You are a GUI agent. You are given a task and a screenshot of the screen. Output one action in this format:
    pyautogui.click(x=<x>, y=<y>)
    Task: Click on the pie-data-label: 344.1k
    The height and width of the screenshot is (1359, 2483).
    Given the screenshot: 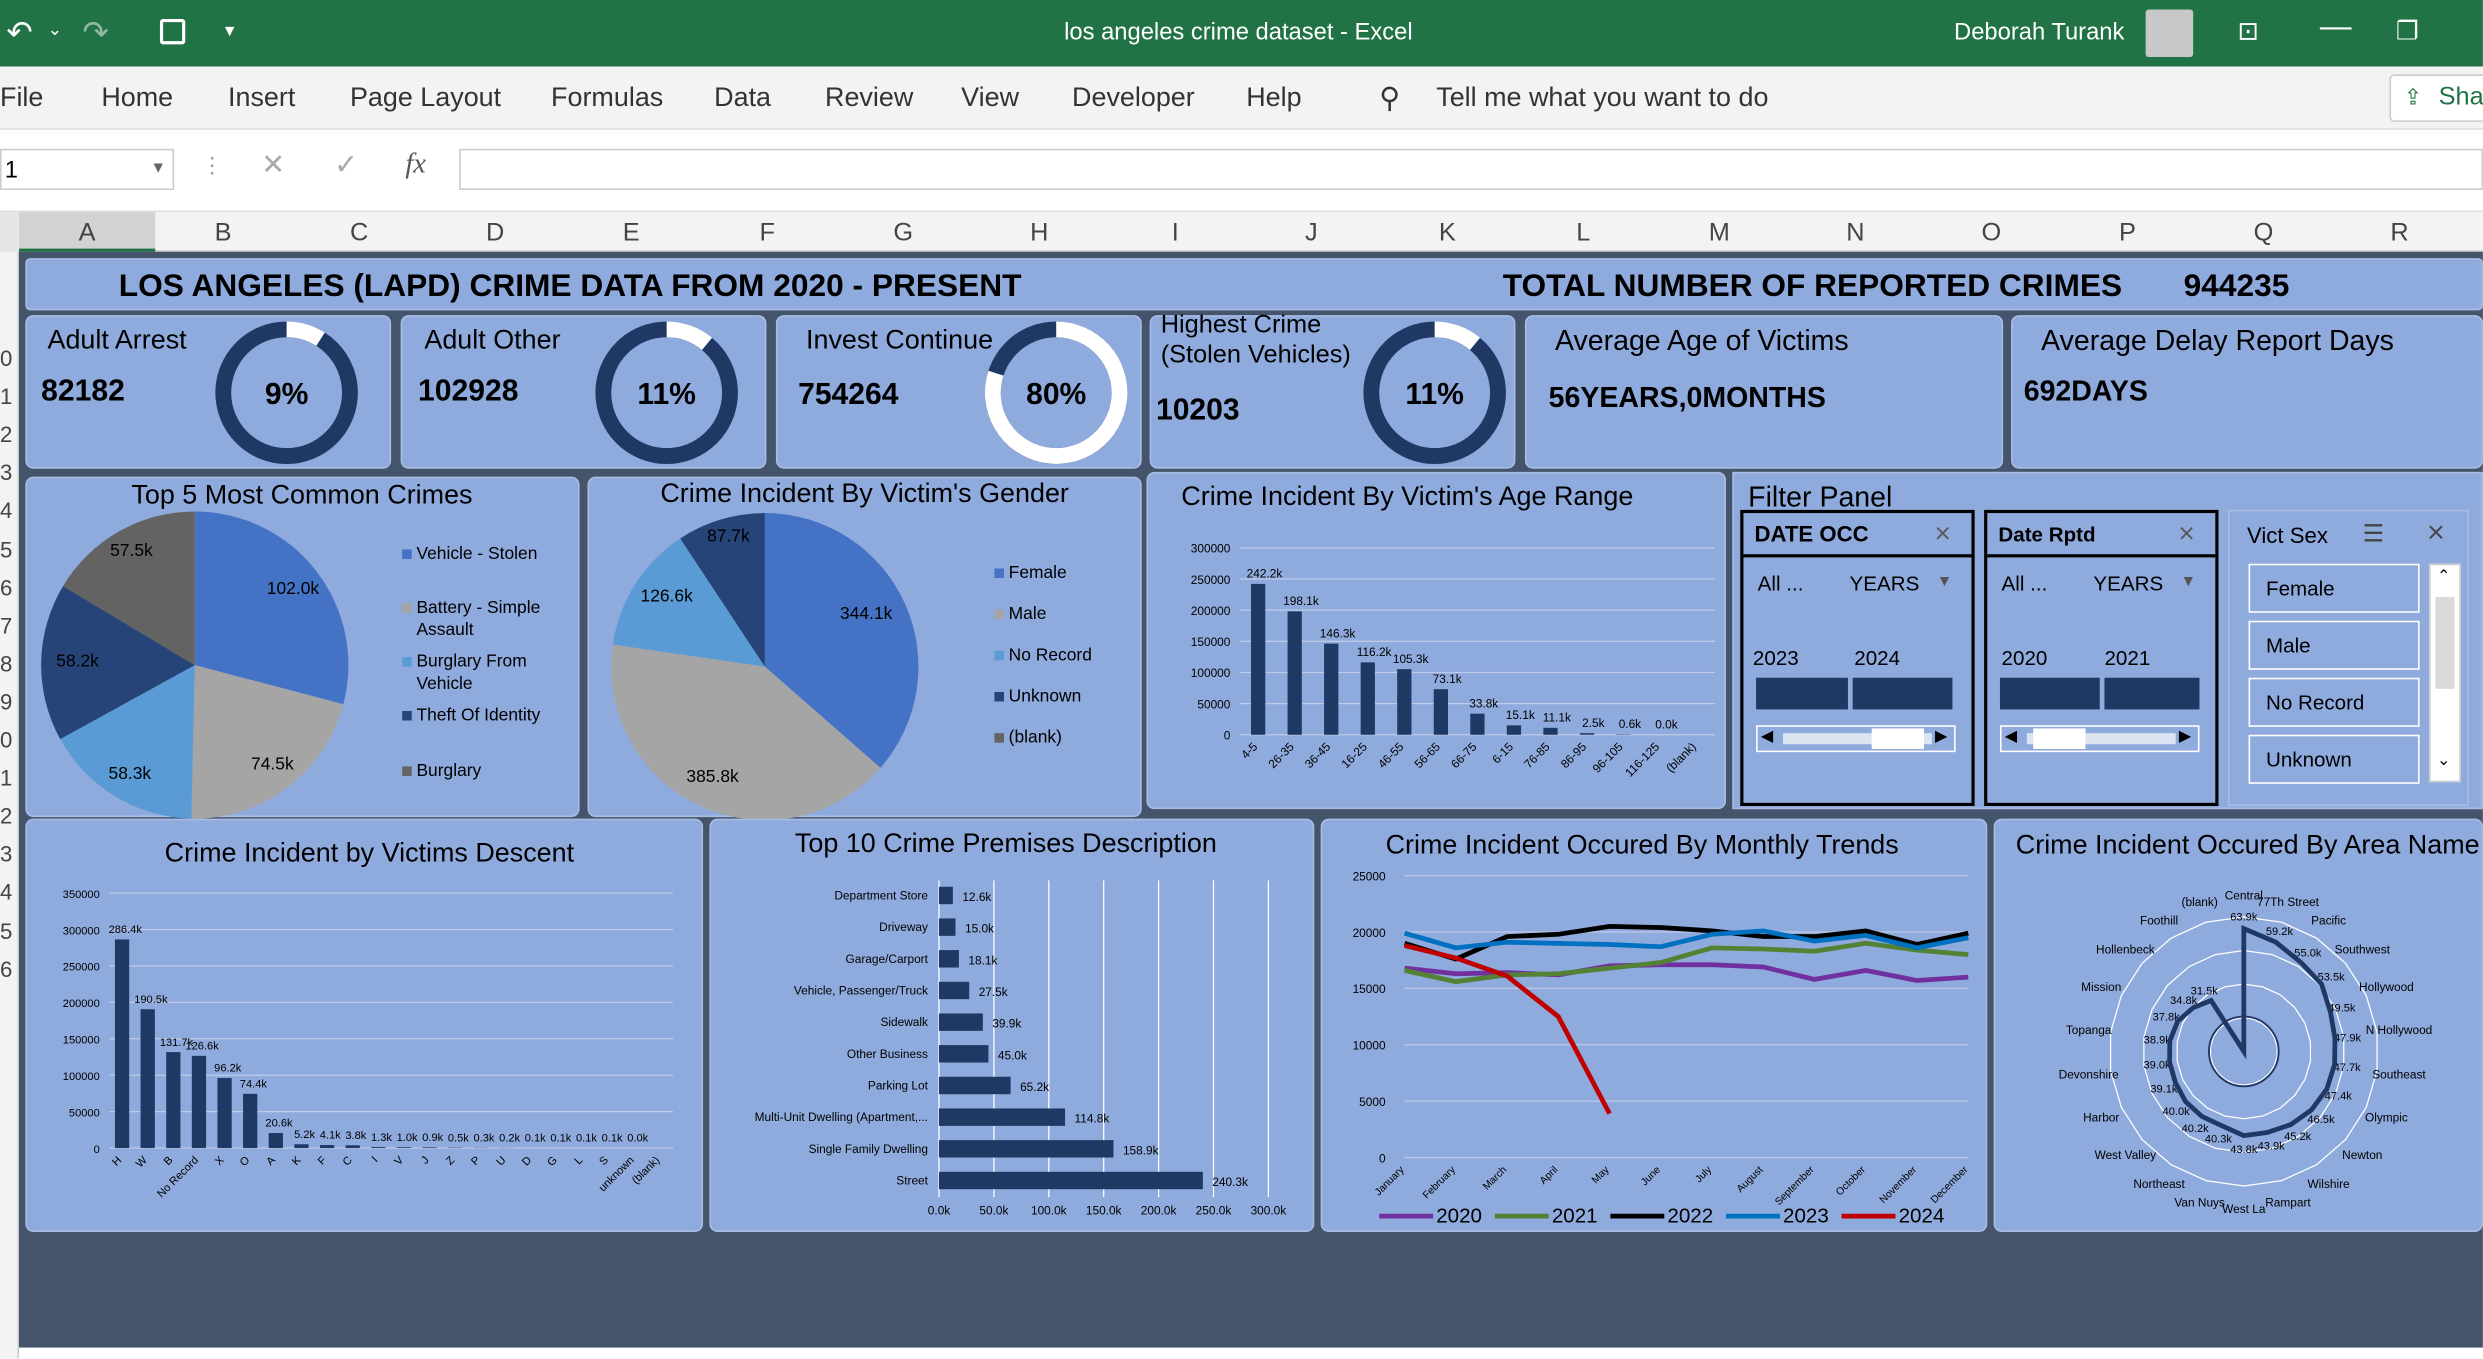 What is the action you would take?
    pyautogui.click(x=866, y=613)
    